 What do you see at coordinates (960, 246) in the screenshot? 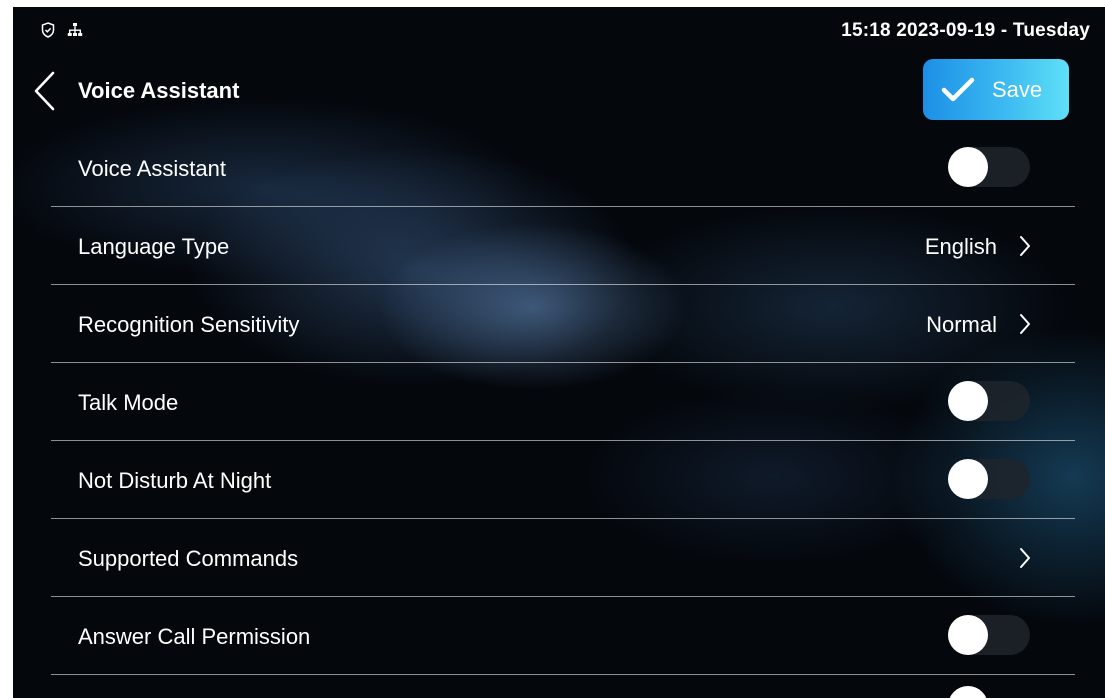
I see `setting-value: English` at bounding box center [960, 246].